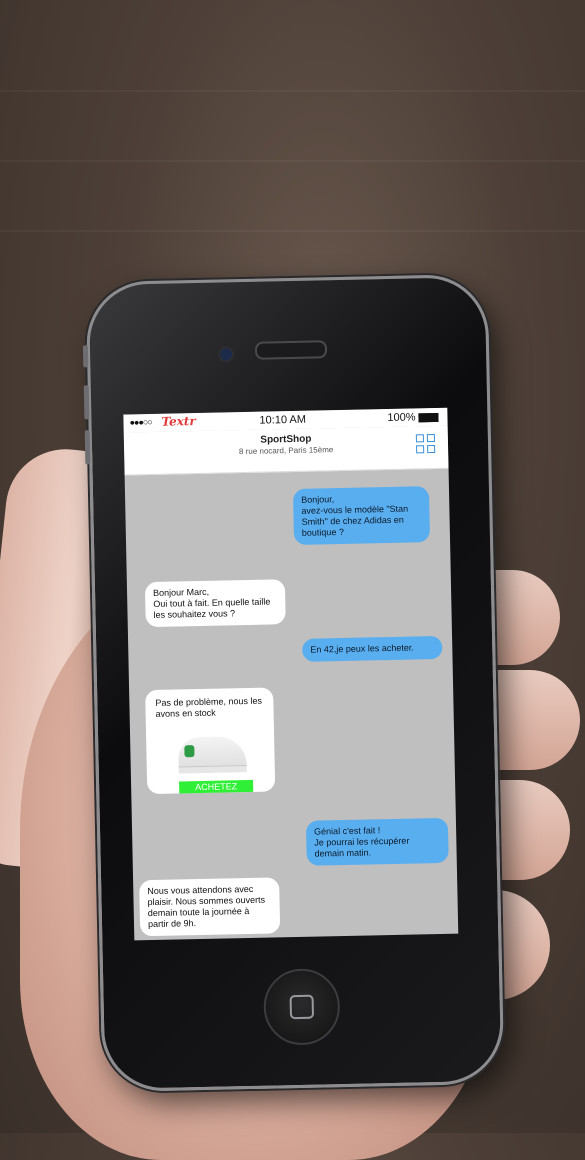 The width and height of the screenshot is (585, 1160). What do you see at coordinates (85, 356) in the screenshot?
I see `mute-switch` at bounding box center [85, 356].